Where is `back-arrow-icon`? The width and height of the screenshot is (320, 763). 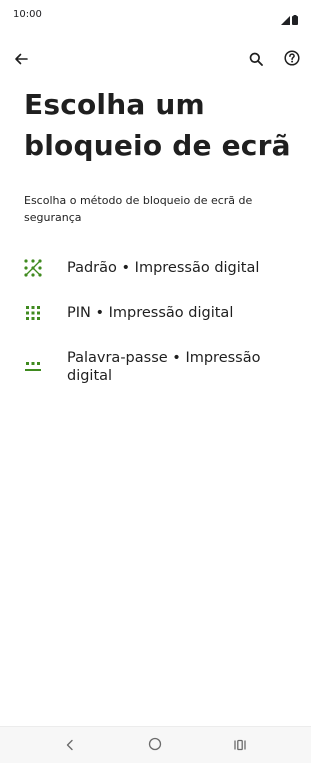 back-arrow-icon is located at coordinates (21, 60).